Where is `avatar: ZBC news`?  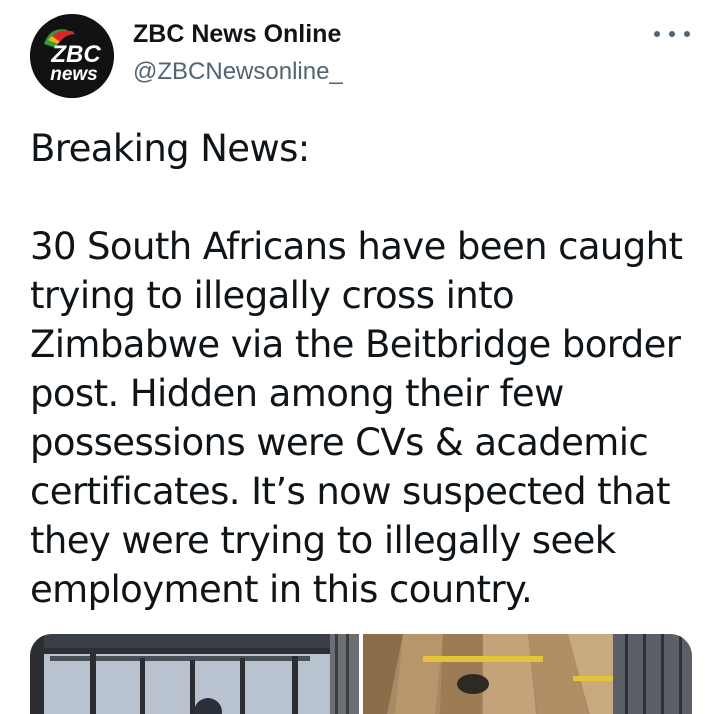
avatar: ZBC news is located at coordinates (72, 56).